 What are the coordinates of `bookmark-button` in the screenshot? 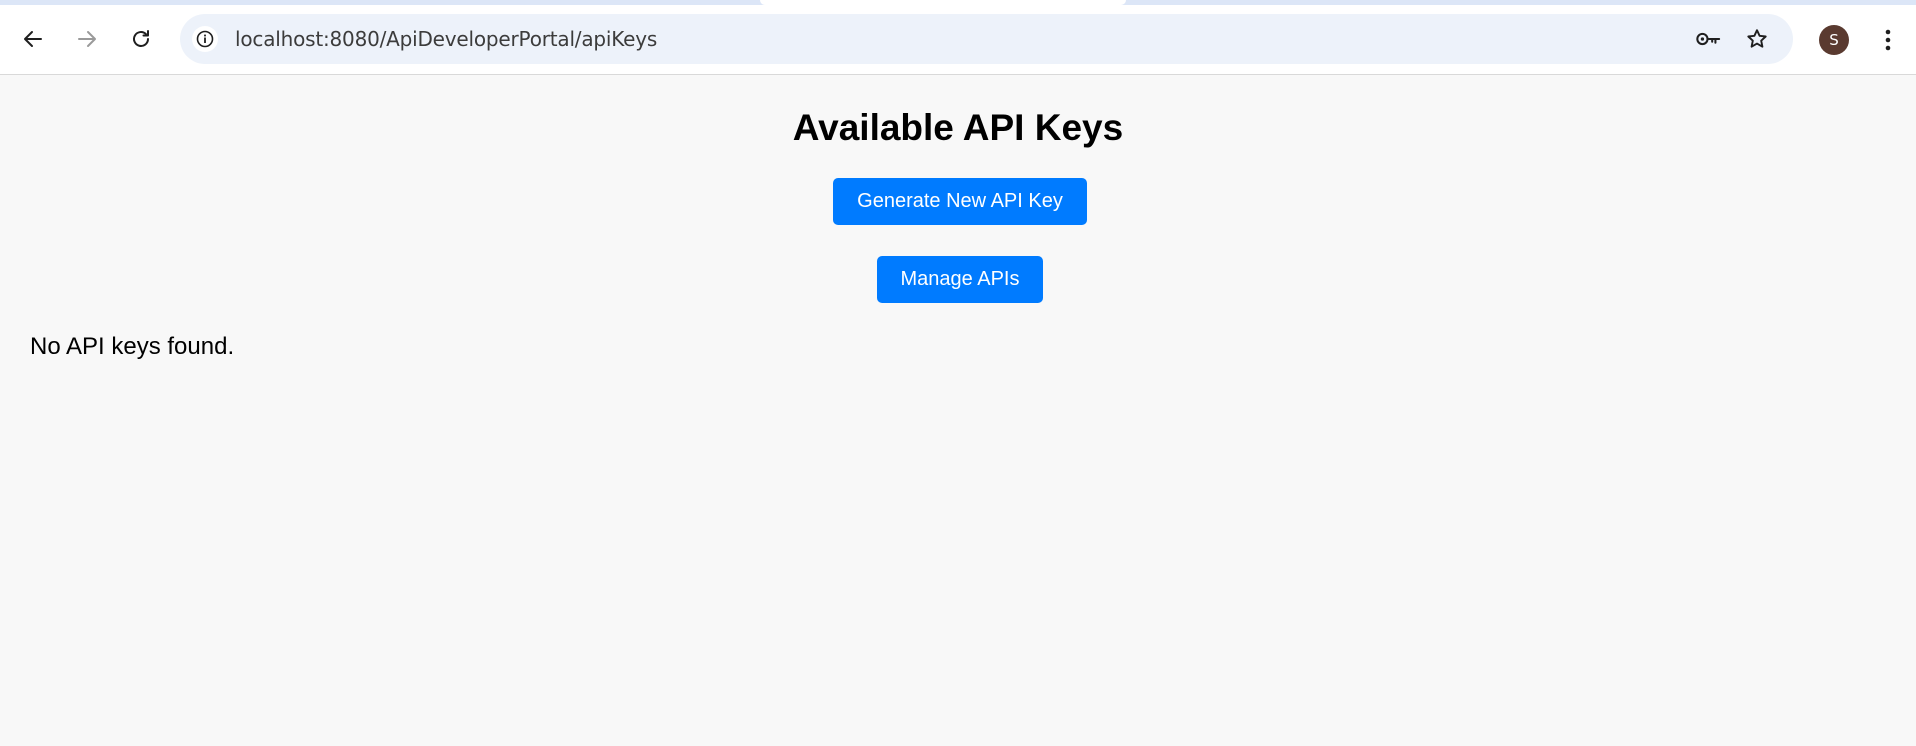 It's located at (1757, 39).